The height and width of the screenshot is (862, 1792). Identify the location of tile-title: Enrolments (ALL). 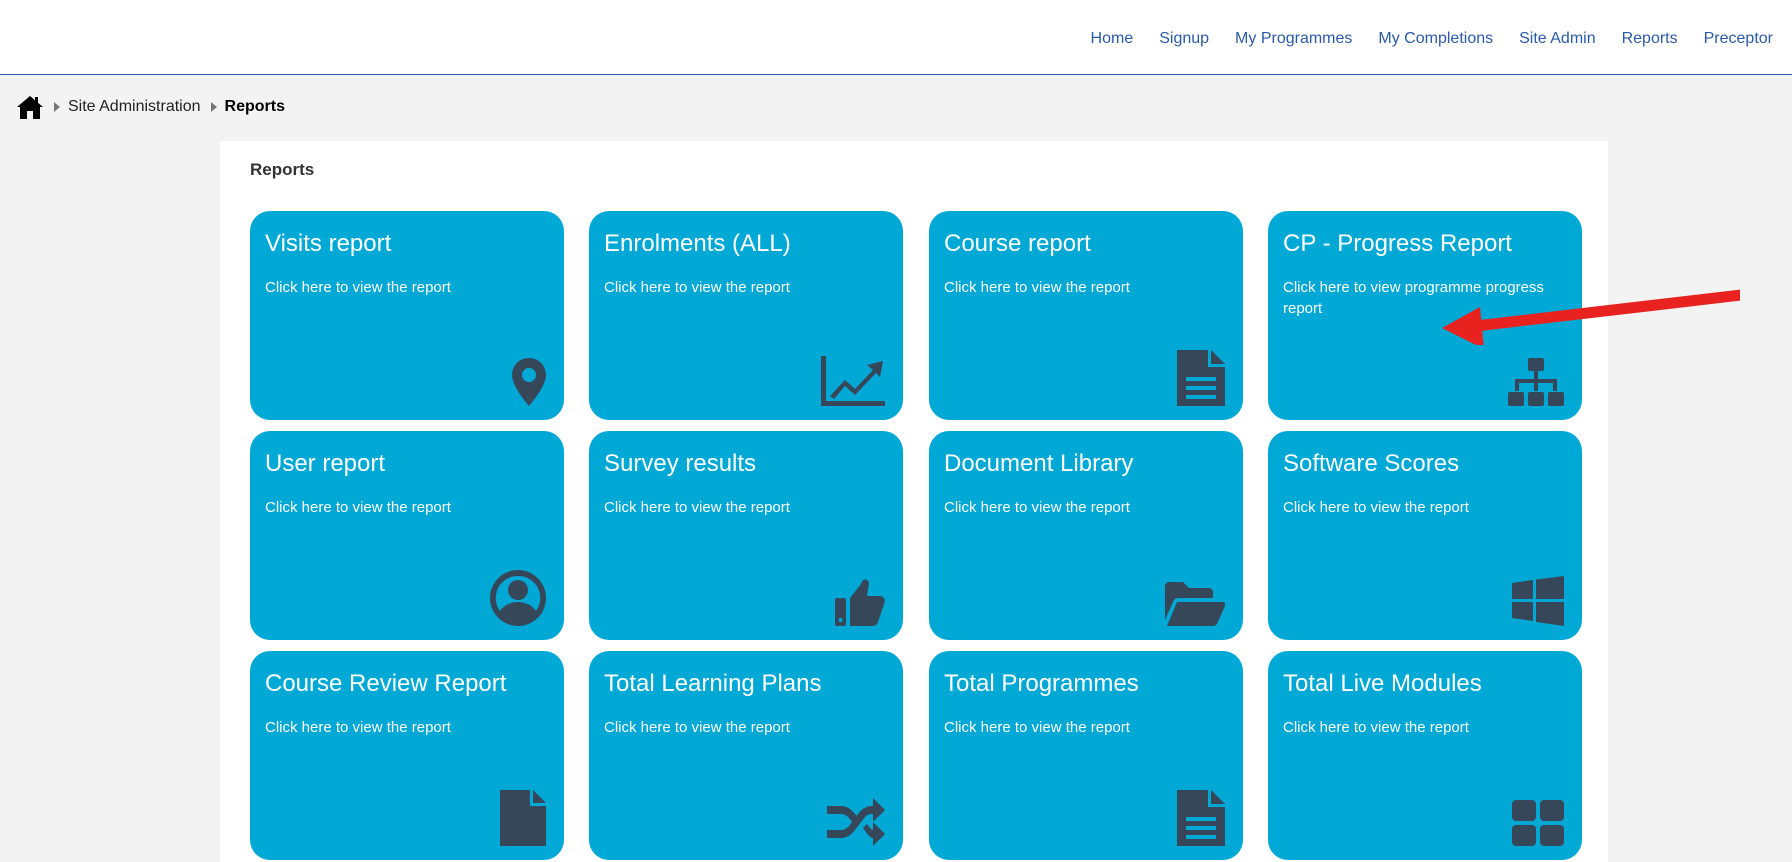
(697, 243).